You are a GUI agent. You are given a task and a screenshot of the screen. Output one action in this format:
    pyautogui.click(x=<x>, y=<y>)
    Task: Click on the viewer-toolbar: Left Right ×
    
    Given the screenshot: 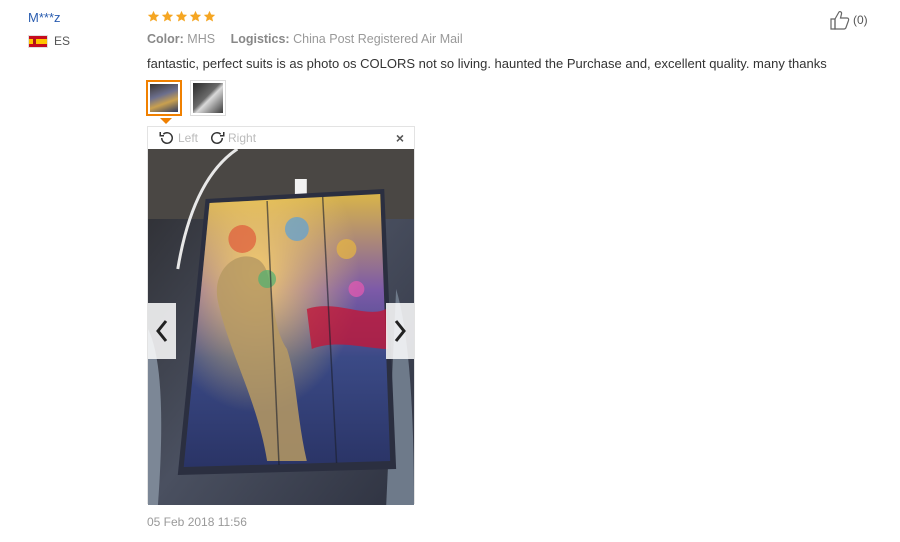 What is the action you would take?
    pyautogui.click(x=281, y=138)
    